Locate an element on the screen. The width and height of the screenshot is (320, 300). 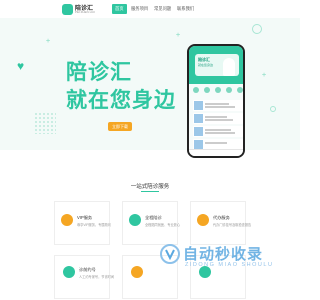
service-card: 代办服务代办门诊挂号及取检查报告 is located at coordinates (220, 223).